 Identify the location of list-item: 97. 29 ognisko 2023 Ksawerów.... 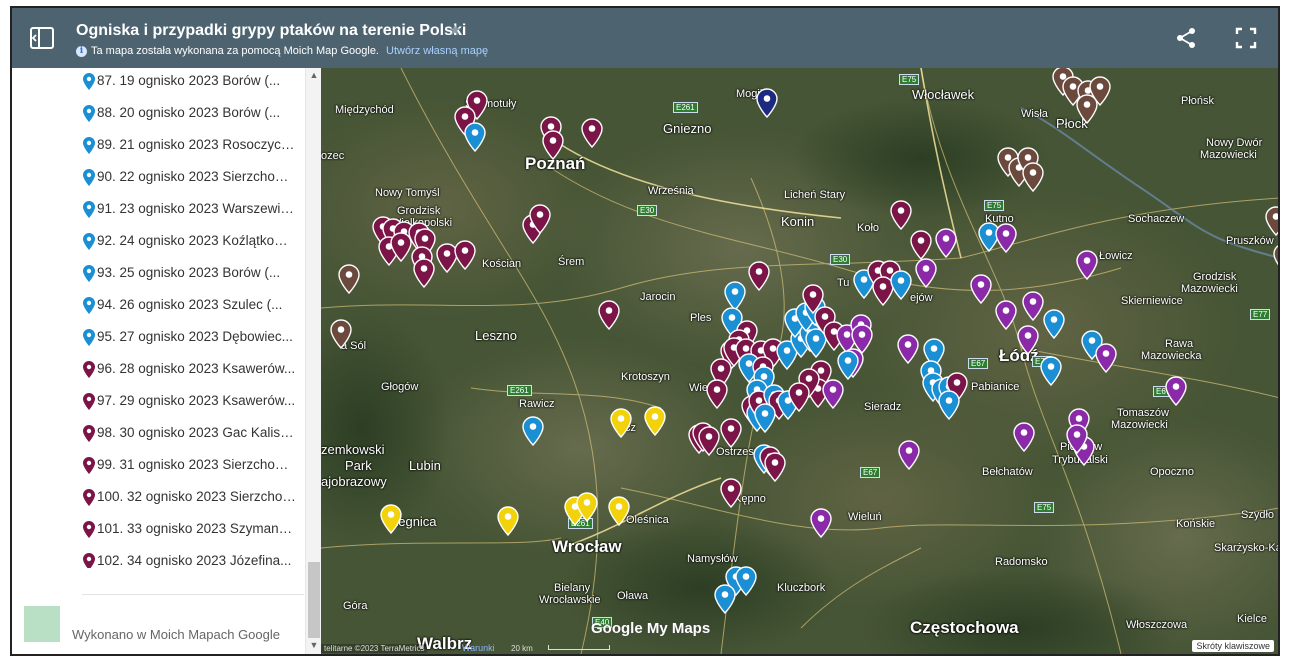
(158, 401).